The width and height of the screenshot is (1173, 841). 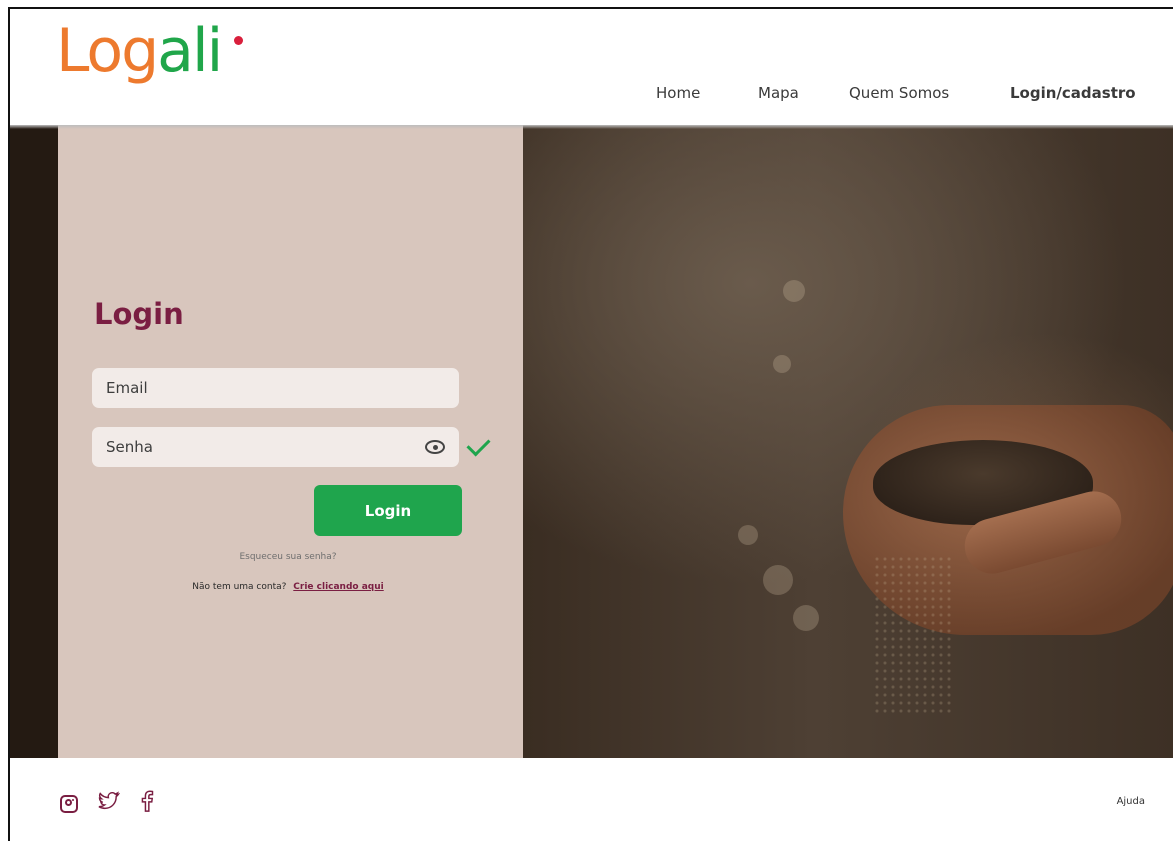 What do you see at coordinates (678, 93) in the screenshot?
I see `nav-home: Home` at bounding box center [678, 93].